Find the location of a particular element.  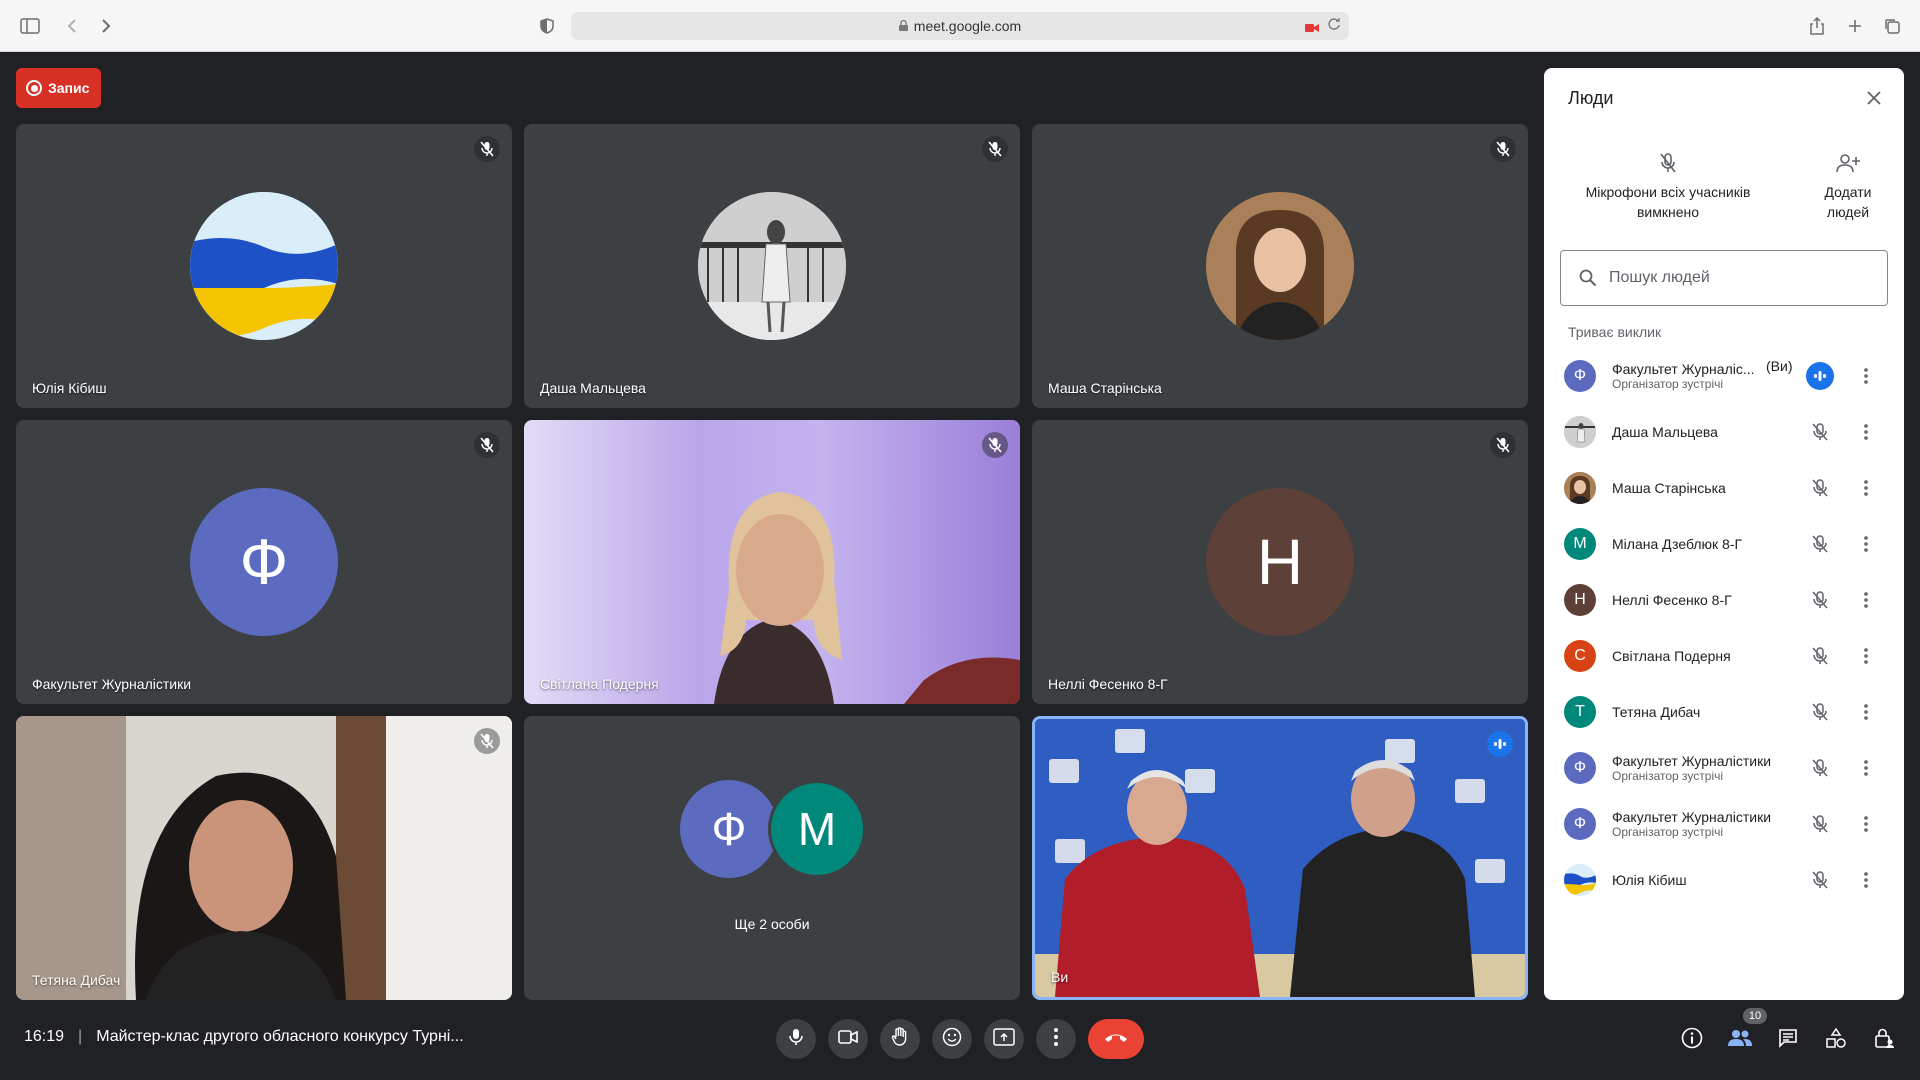

participant-row: Маша Старінська is located at coordinates (1724, 488).